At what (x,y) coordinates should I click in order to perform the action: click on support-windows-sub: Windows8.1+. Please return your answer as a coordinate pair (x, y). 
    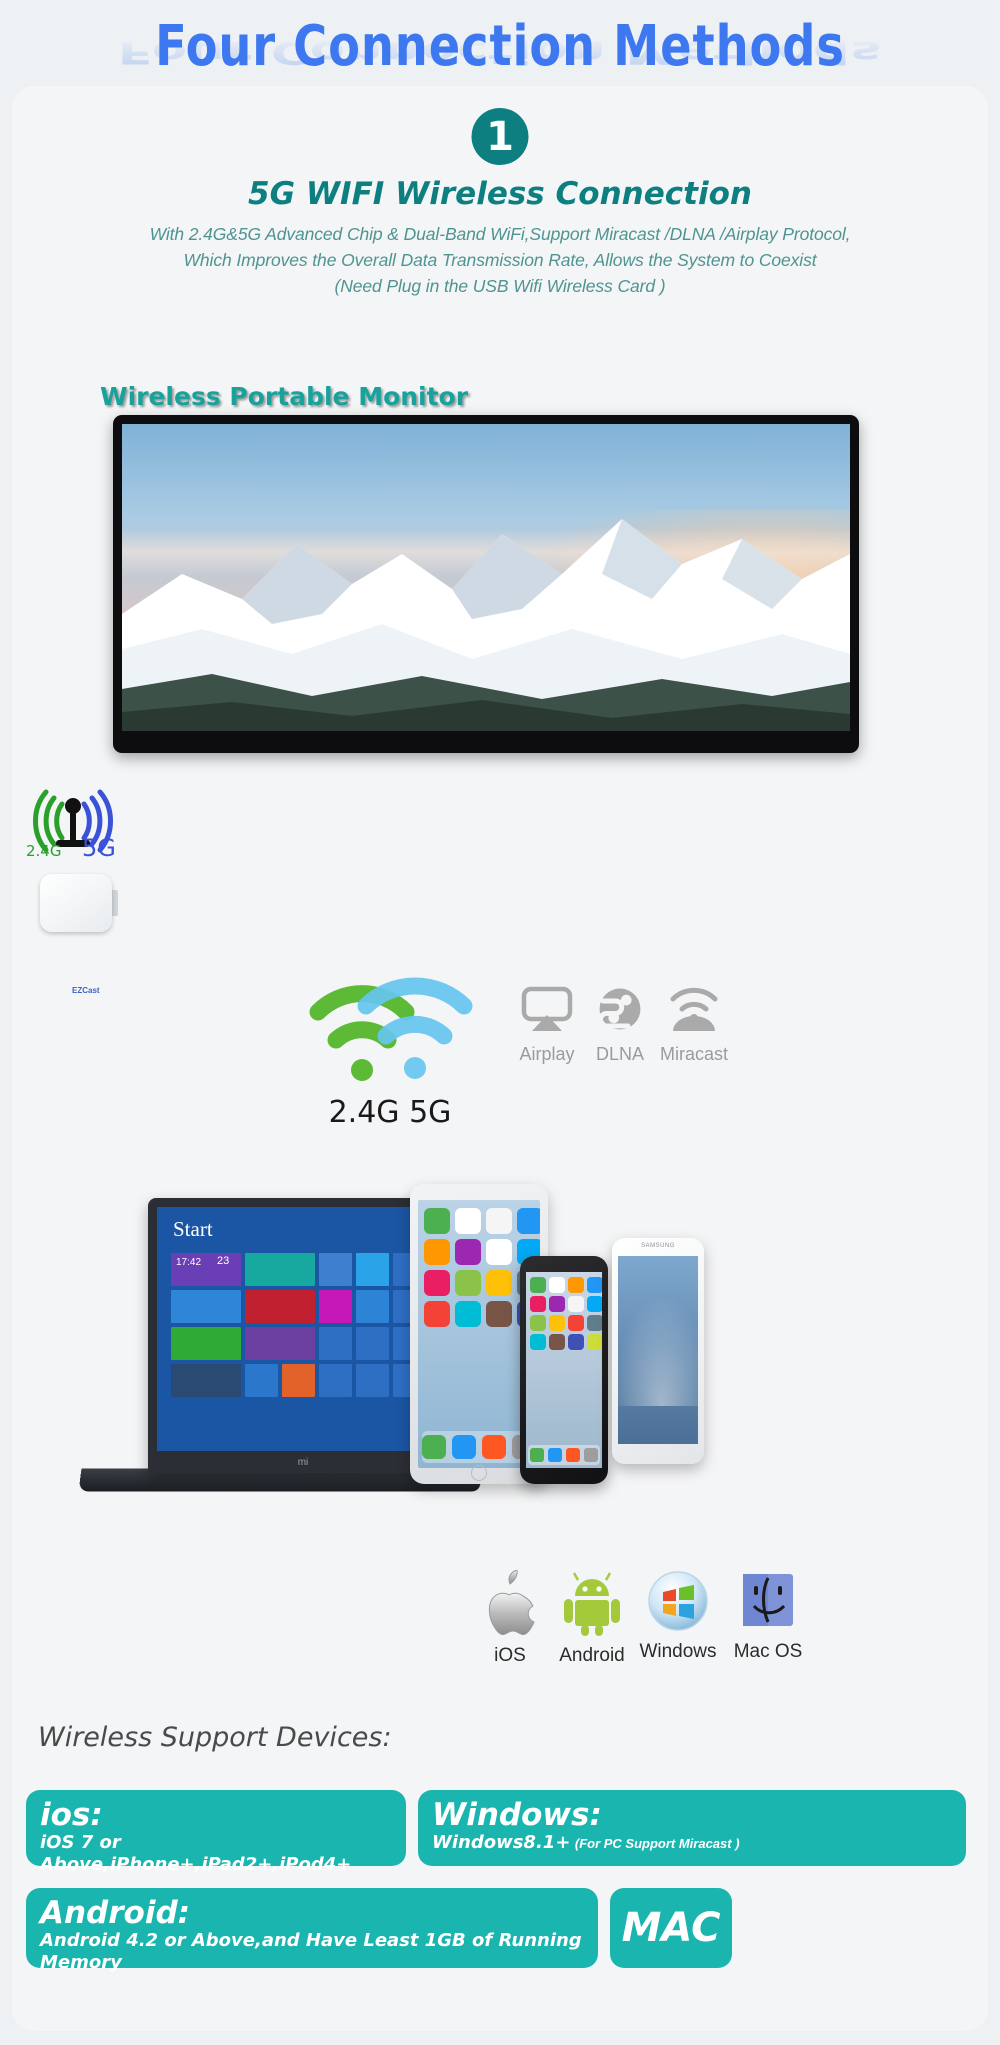
    Looking at the image, I should click on (501, 1842).